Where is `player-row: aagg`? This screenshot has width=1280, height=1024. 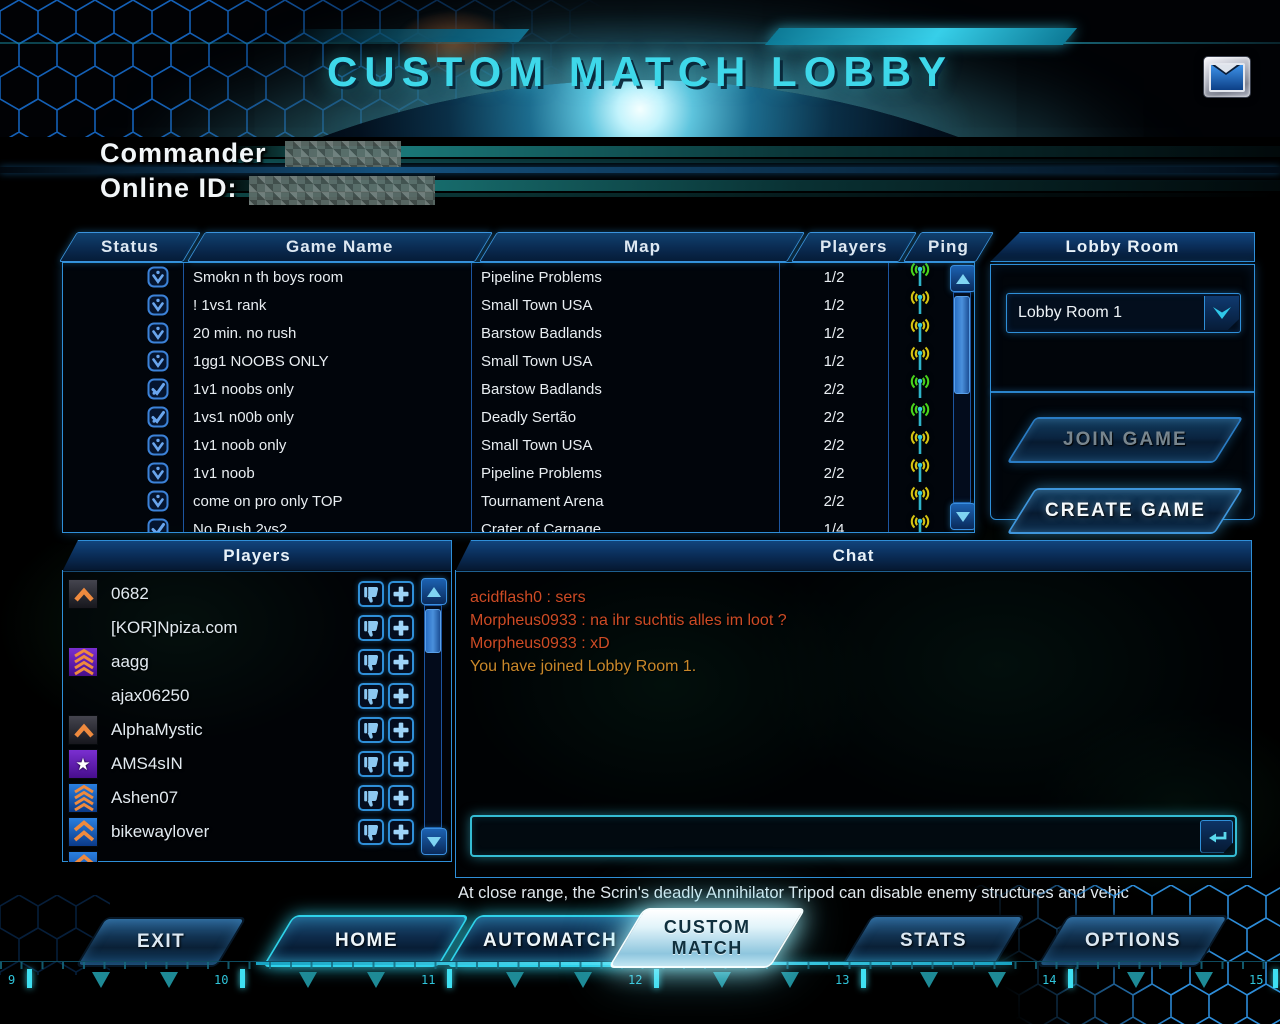
player-row: aagg is located at coordinates (241, 662).